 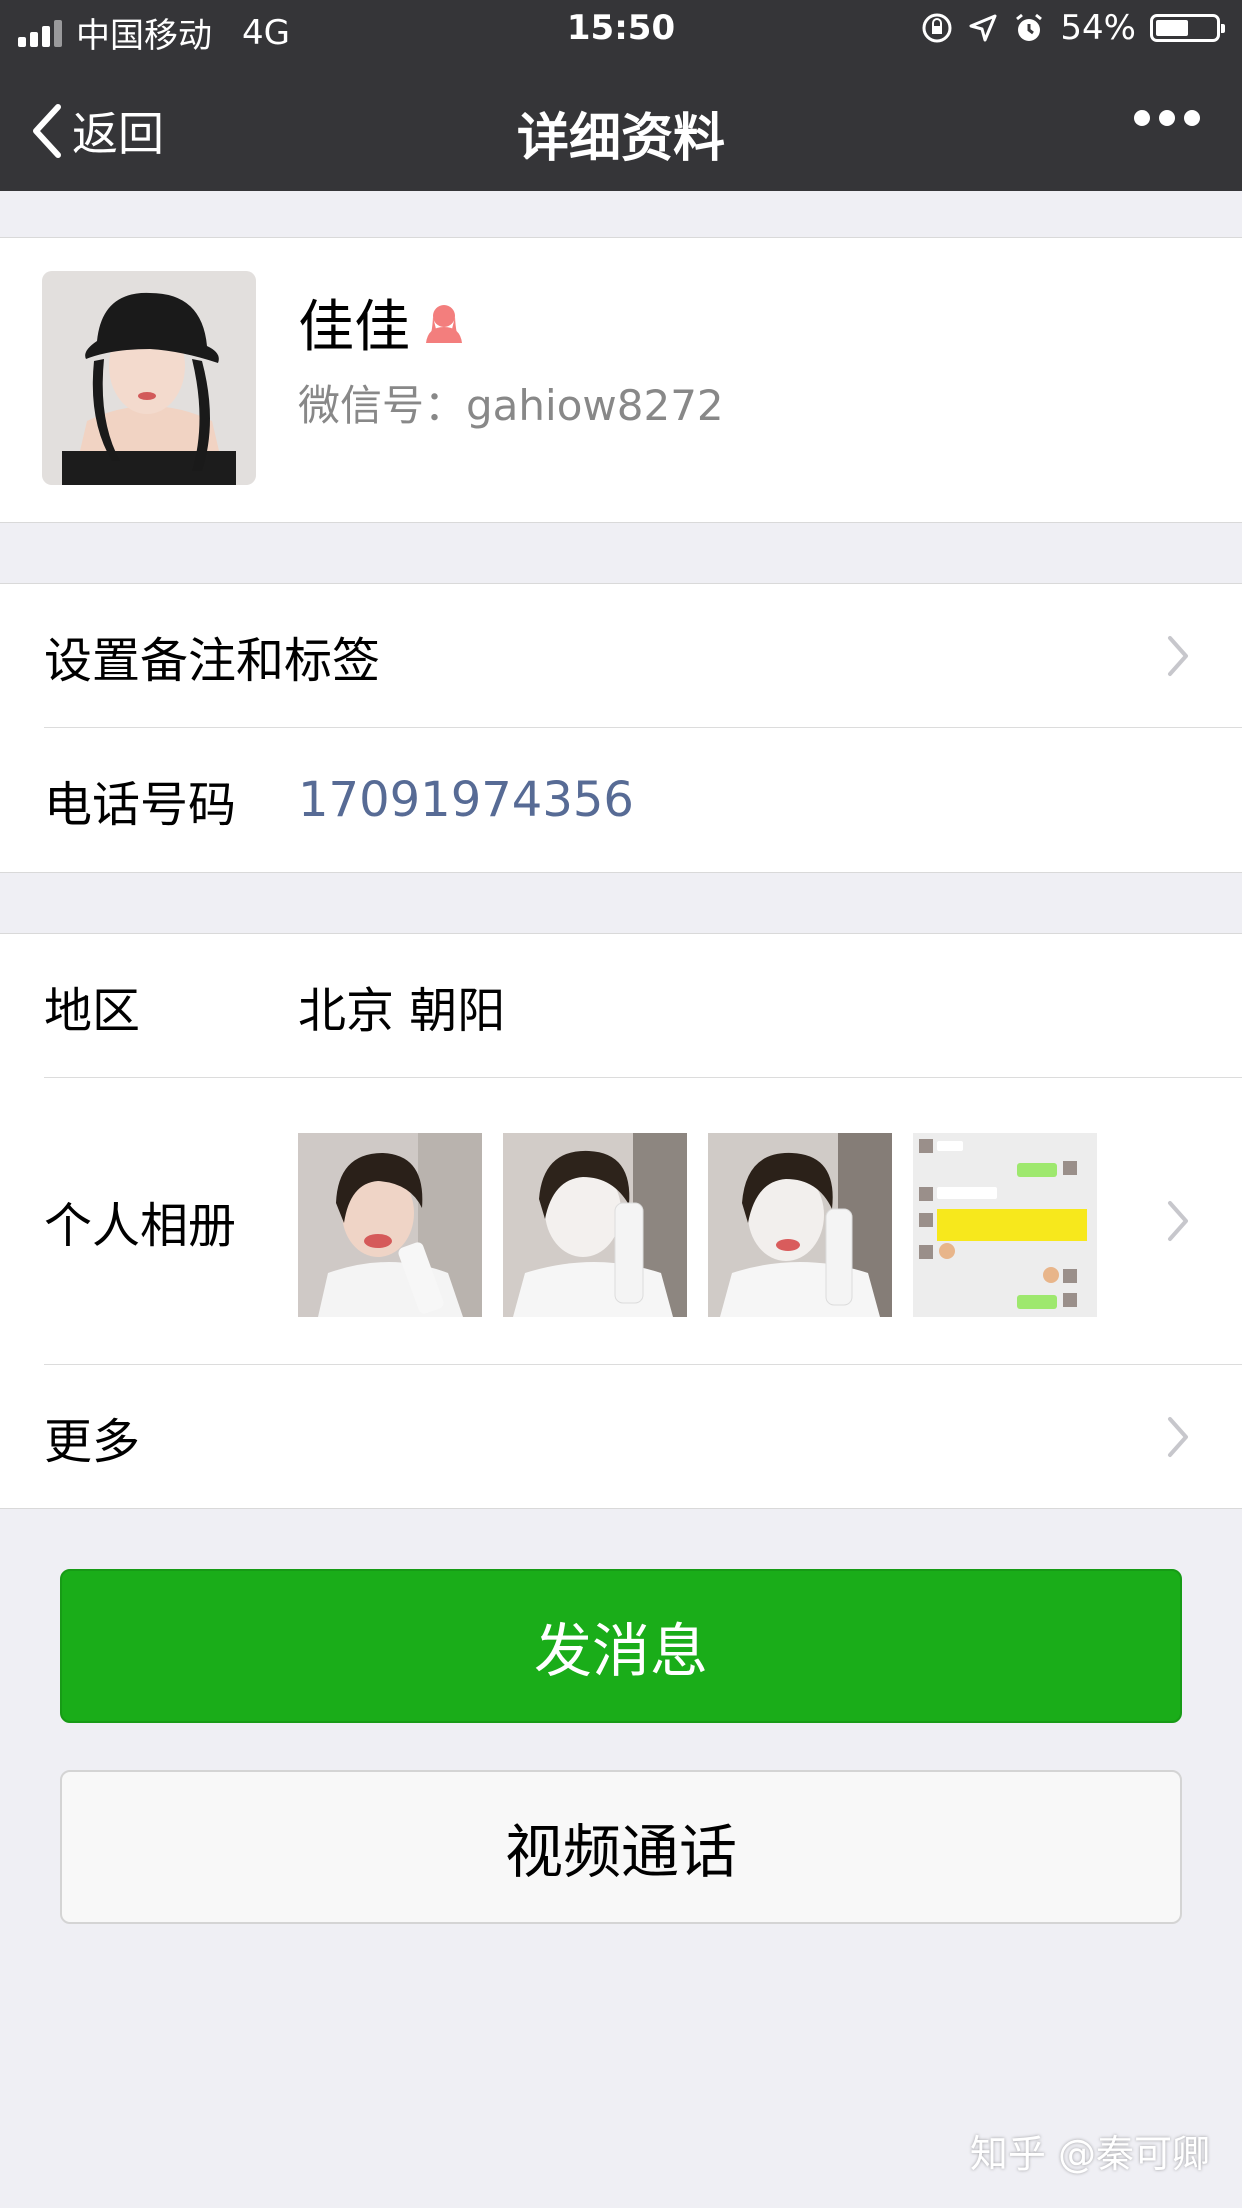 I want to click on send-message-button: 发消息, so click(x=621, y=1646).